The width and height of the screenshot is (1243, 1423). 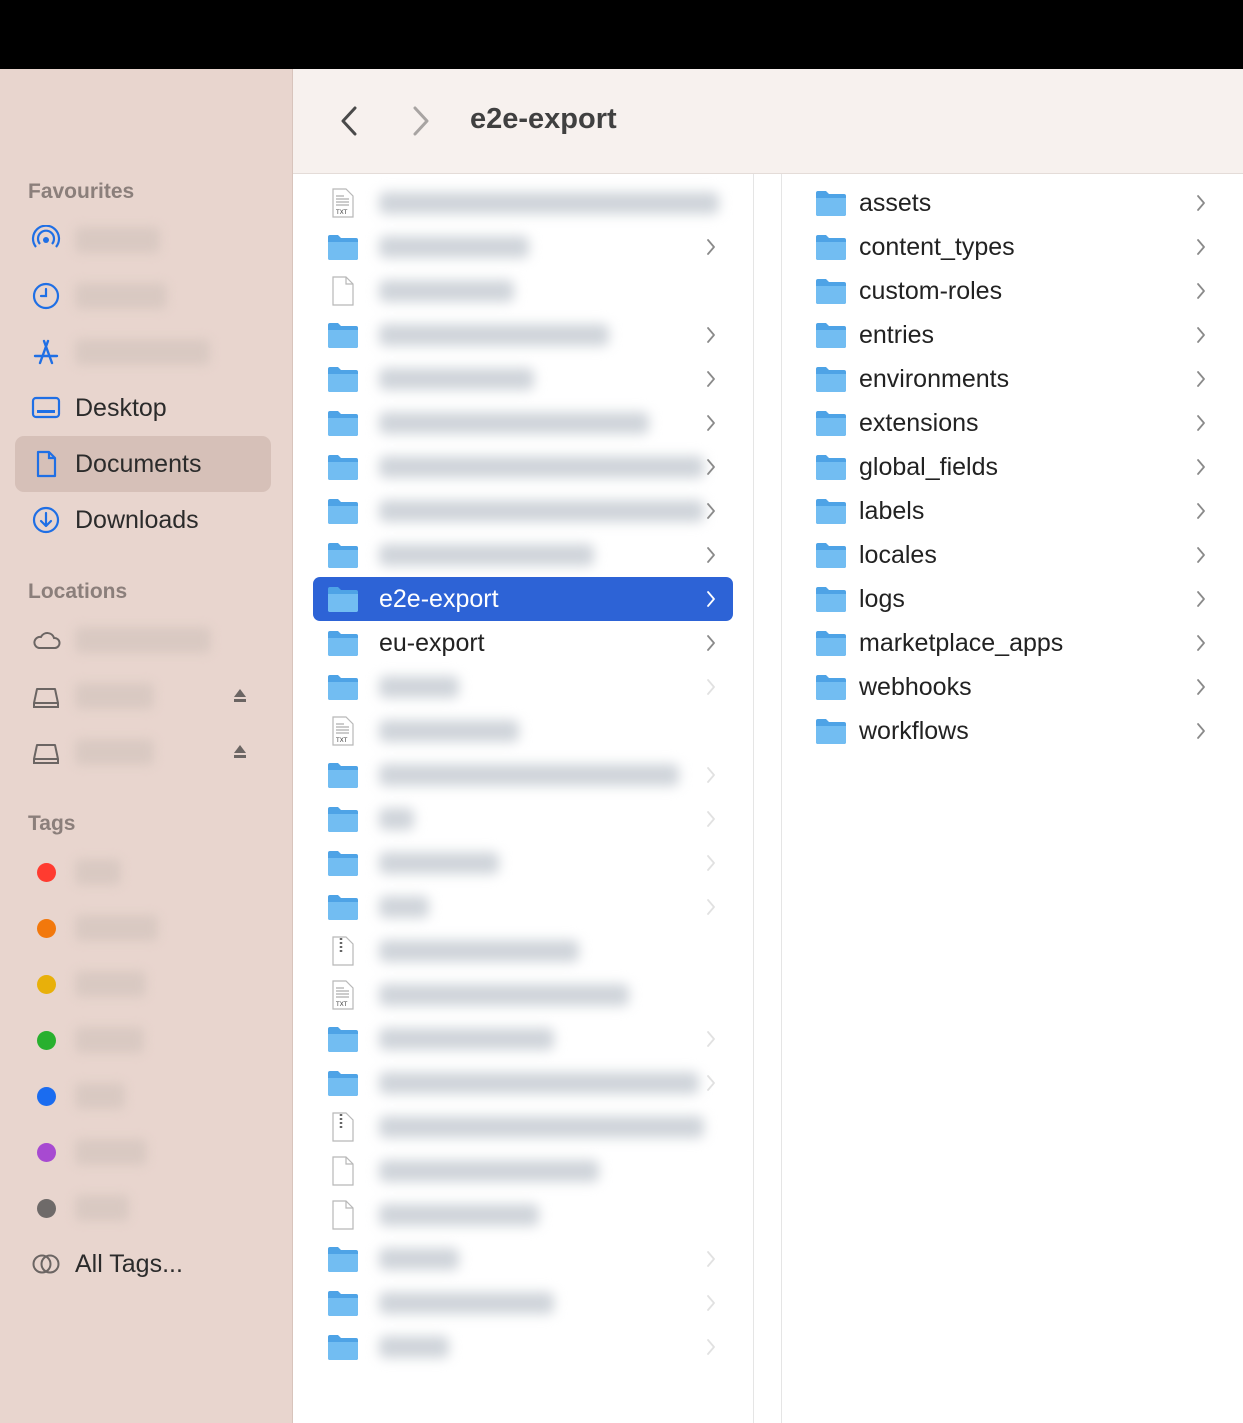 What do you see at coordinates (143, 1096) in the screenshot?
I see `sidebar-tag-blue: Blue` at bounding box center [143, 1096].